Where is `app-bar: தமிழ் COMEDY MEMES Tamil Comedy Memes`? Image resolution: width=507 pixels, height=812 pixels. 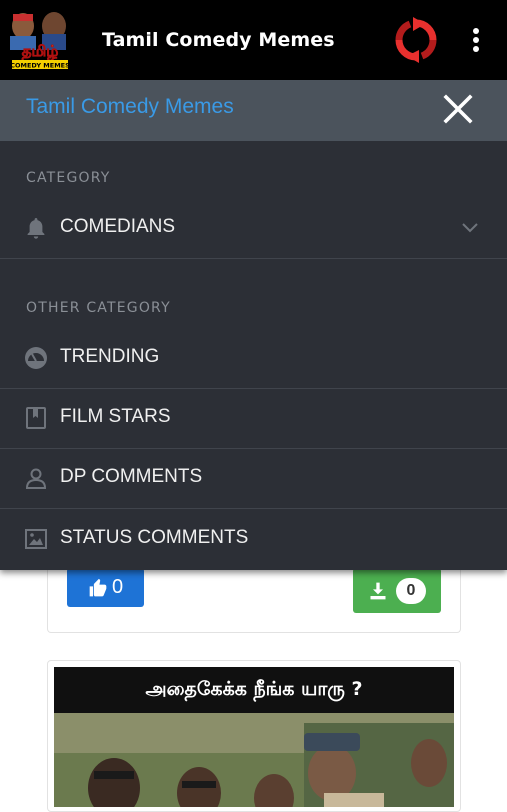 app-bar: தமிழ் COMEDY MEMES Tamil Comedy Memes is located at coordinates (253, 40).